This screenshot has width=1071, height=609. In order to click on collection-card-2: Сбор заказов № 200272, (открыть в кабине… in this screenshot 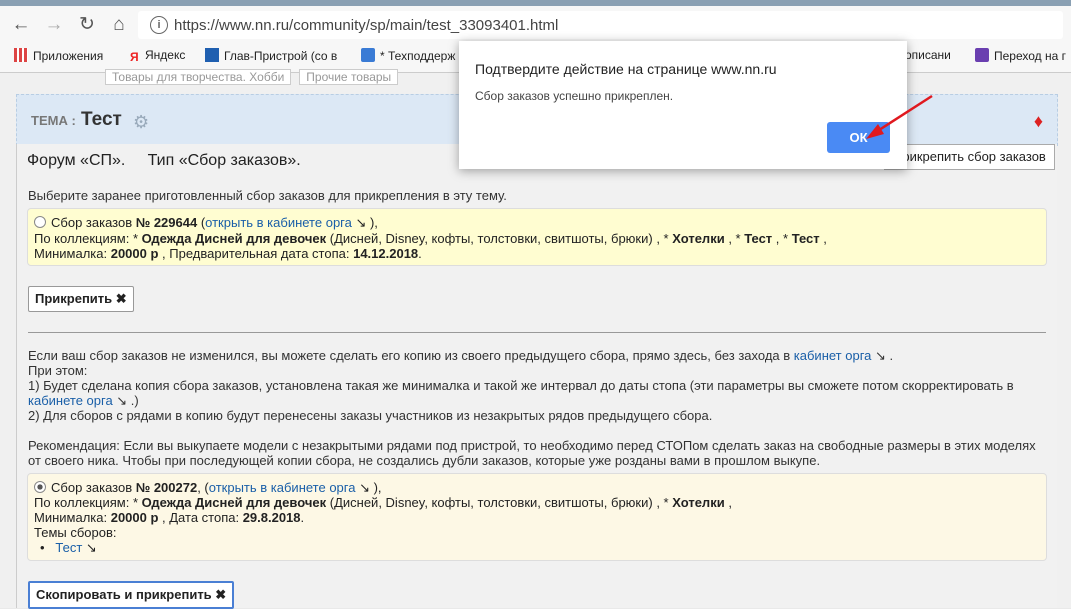, I will do `click(537, 517)`.